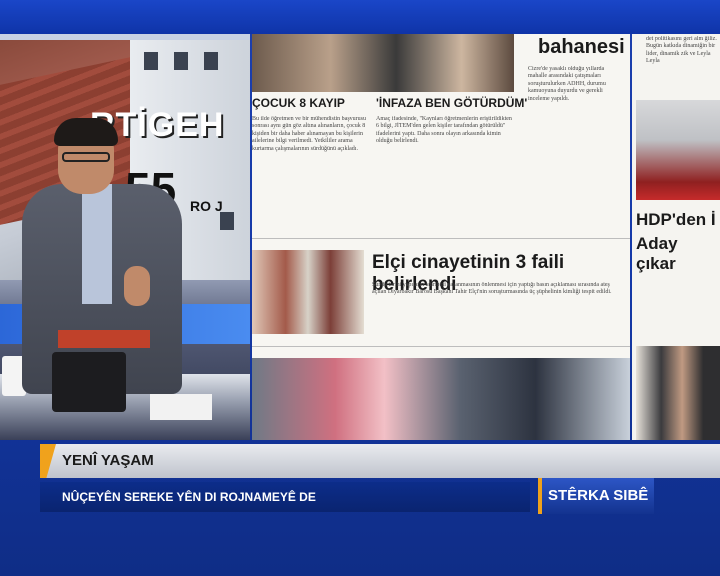 This screenshot has width=720, height=576. What do you see at coordinates (181, 407) in the screenshot?
I see `desk-paper` at bounding box center [181, 407].